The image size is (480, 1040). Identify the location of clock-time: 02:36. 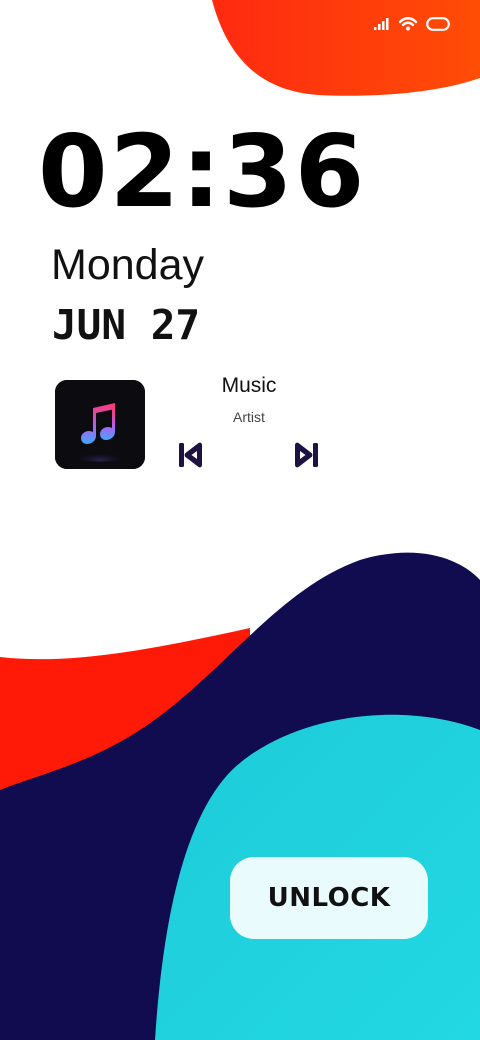
(202, 171).